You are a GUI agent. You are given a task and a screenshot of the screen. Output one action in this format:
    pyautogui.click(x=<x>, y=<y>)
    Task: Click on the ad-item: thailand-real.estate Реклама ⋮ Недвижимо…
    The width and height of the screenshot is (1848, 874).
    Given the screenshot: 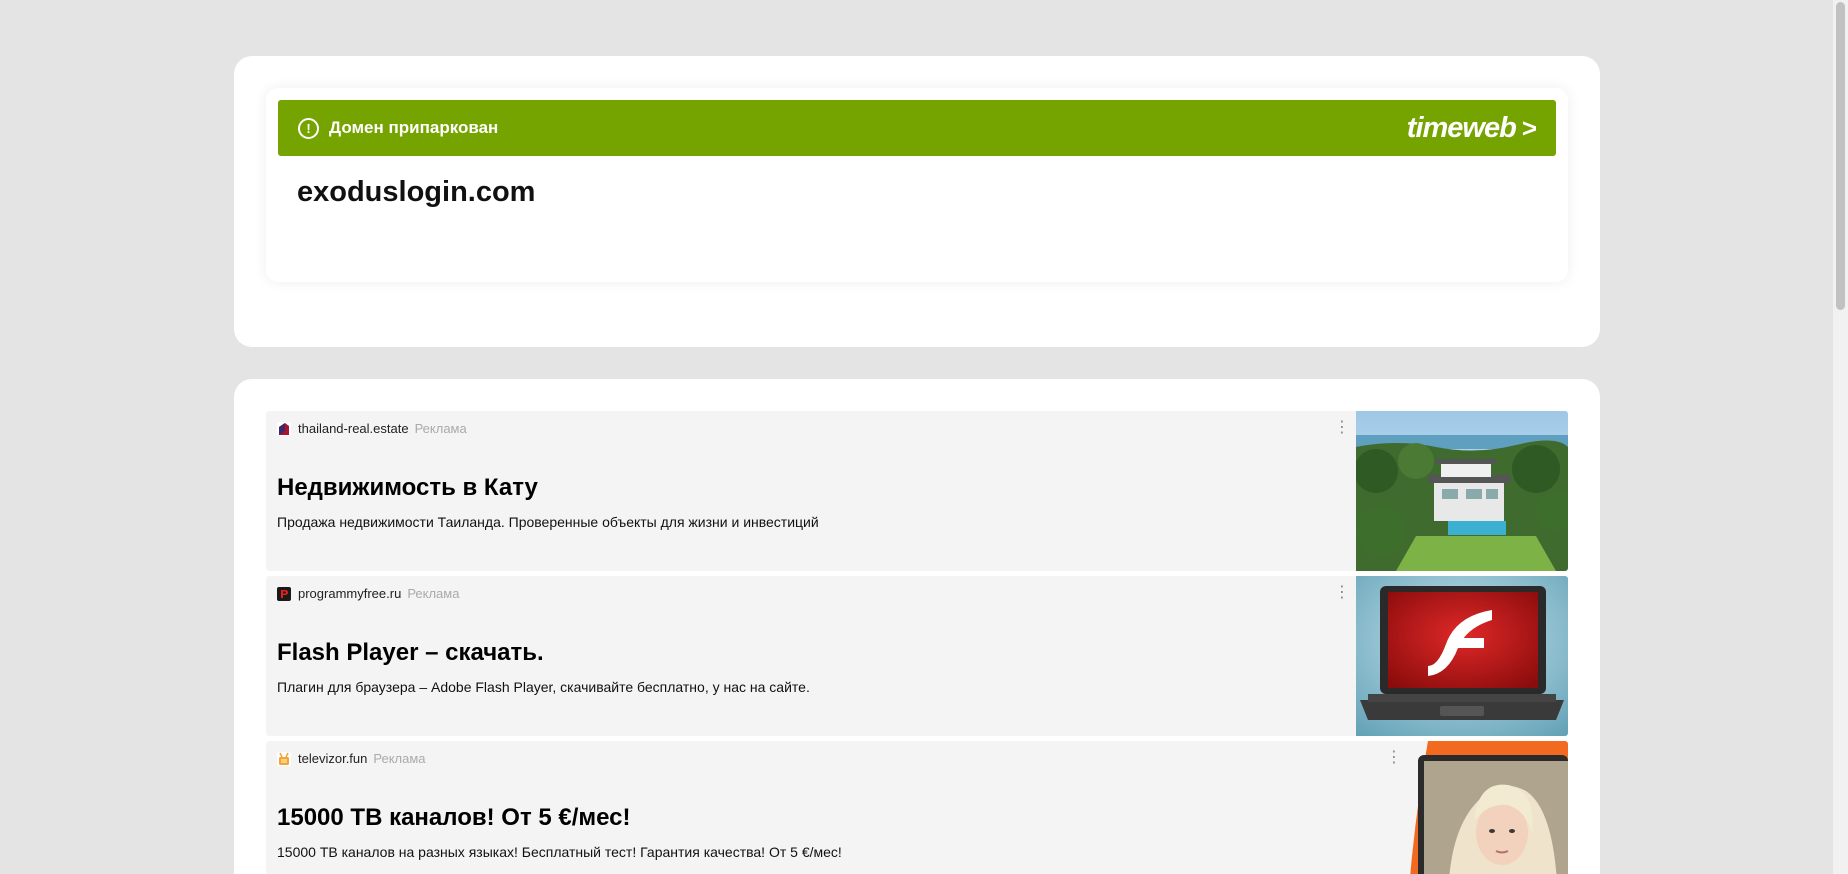 What is the action you would take?
    pyautogui.click(x=917, y=491)
    